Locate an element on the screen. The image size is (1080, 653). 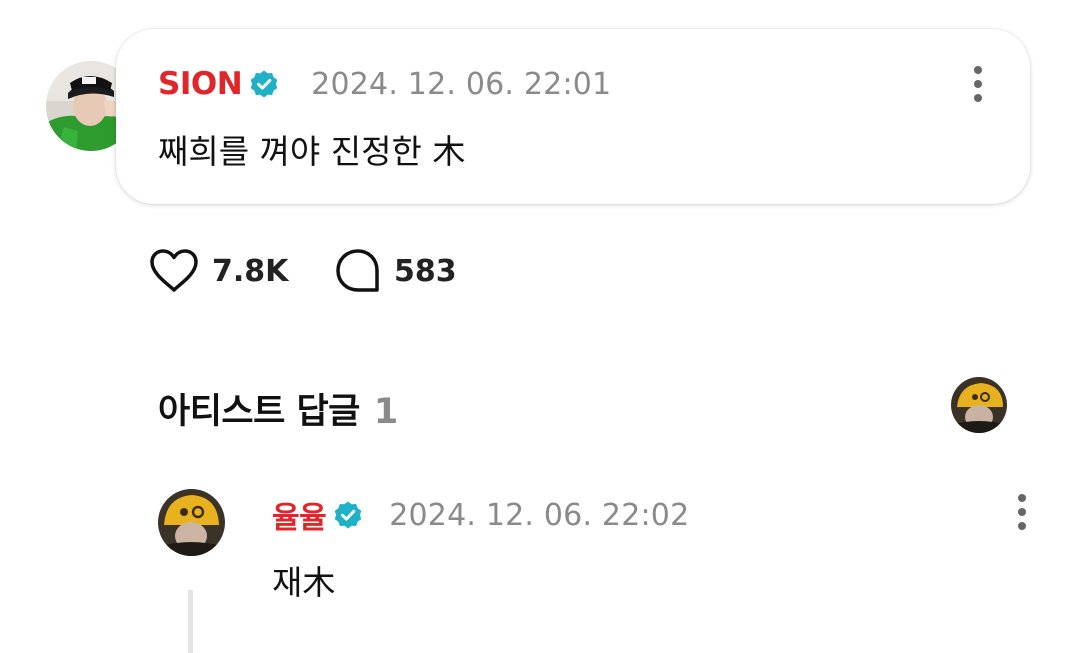
heart-outline-icon is located at coordinates (174, 270).